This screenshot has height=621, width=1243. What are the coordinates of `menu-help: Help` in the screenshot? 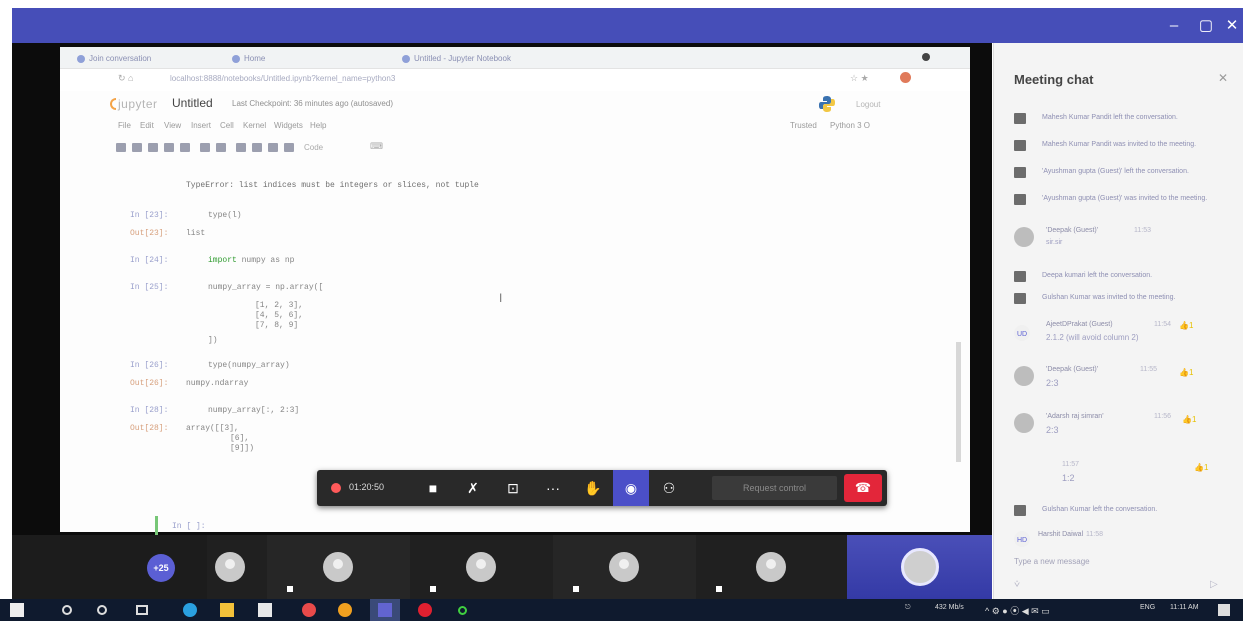 It's located at (318, 125).